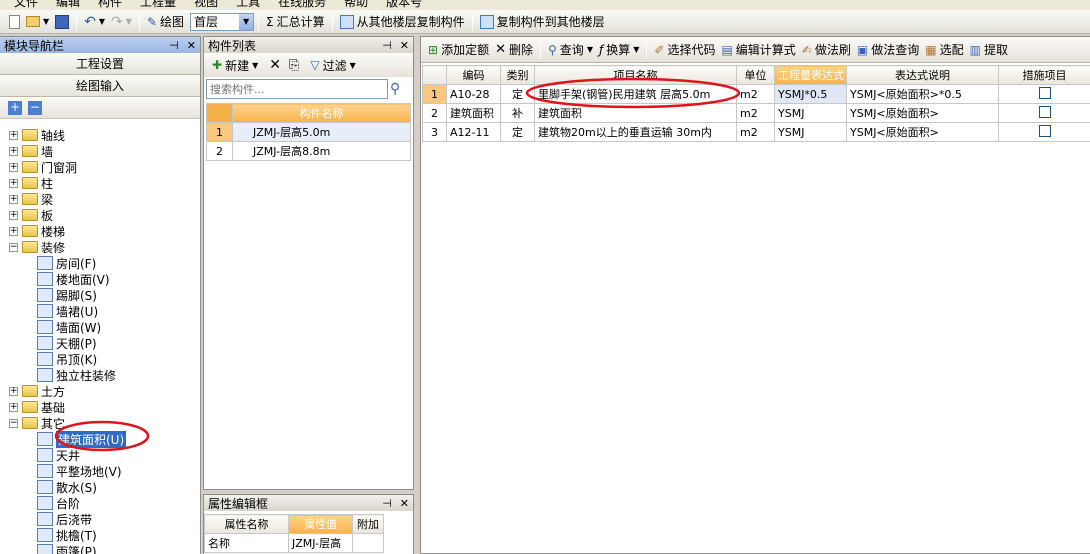 The width and height of the screenshot is (1090, 554). I want to click on menu-item: 视图, so click(206, 5).